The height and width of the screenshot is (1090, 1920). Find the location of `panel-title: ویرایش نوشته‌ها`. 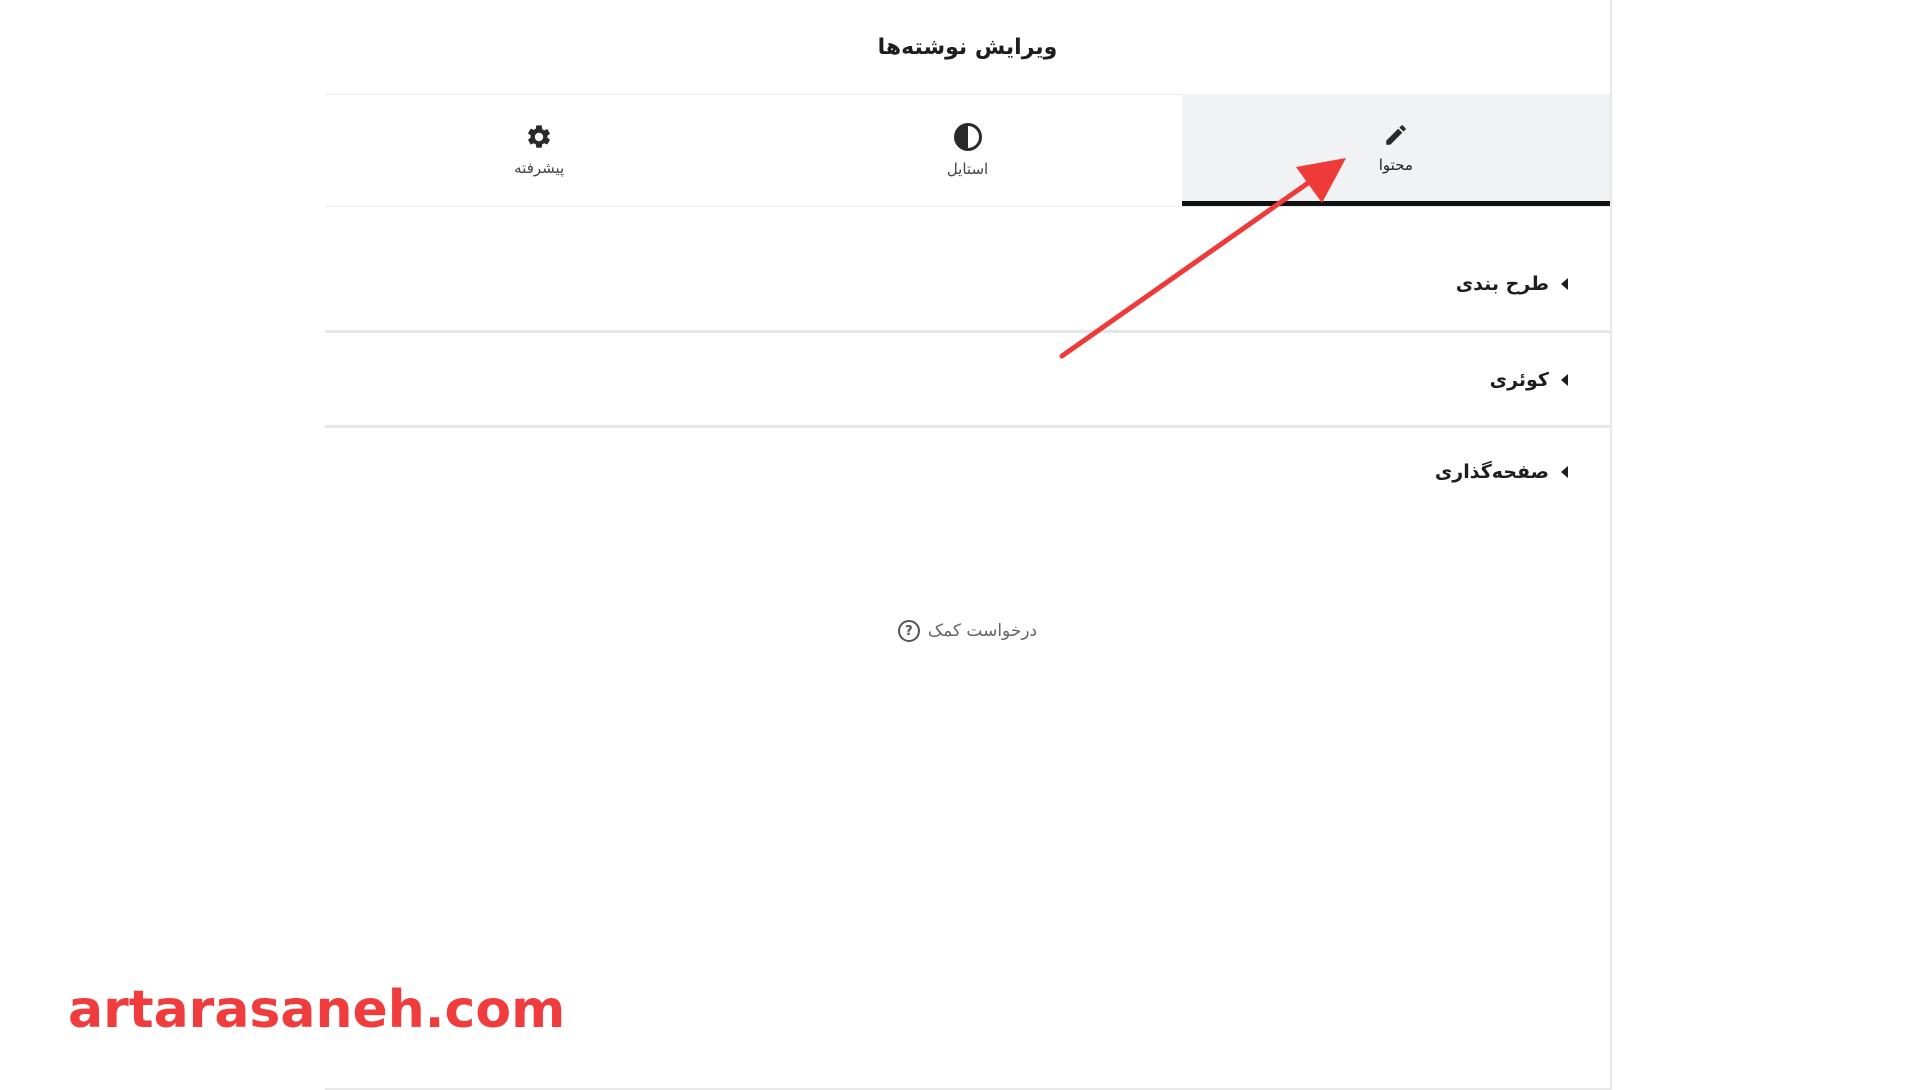

panel-title: ویرایش نوشته‌ها is located at coordinates (967, 47).